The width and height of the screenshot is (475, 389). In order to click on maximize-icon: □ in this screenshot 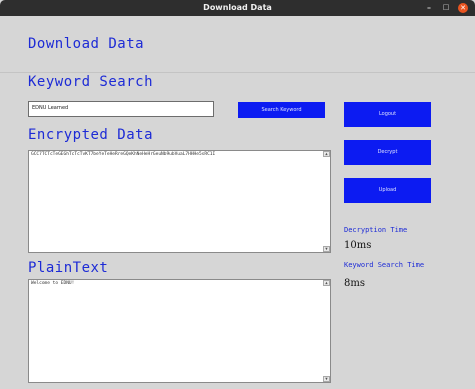, I will do `click(446, 8)`.